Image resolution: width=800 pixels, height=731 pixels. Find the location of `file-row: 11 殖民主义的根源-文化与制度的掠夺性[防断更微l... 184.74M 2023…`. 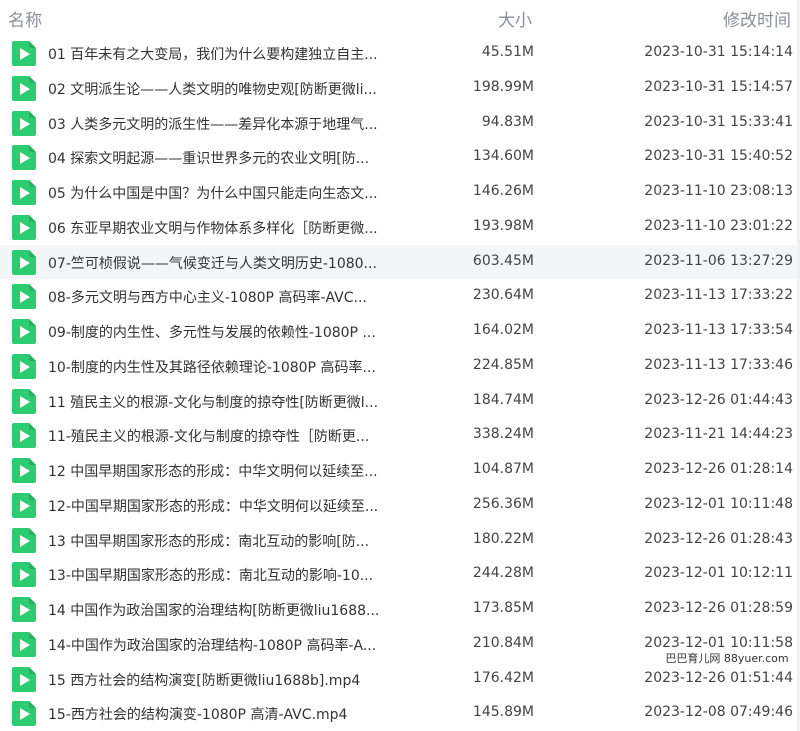

file-row: 11 殖民主义的根源-文化与制度的掠夺性[防断更微l... 184.74M 2023… is located at coordinates (400, 401).